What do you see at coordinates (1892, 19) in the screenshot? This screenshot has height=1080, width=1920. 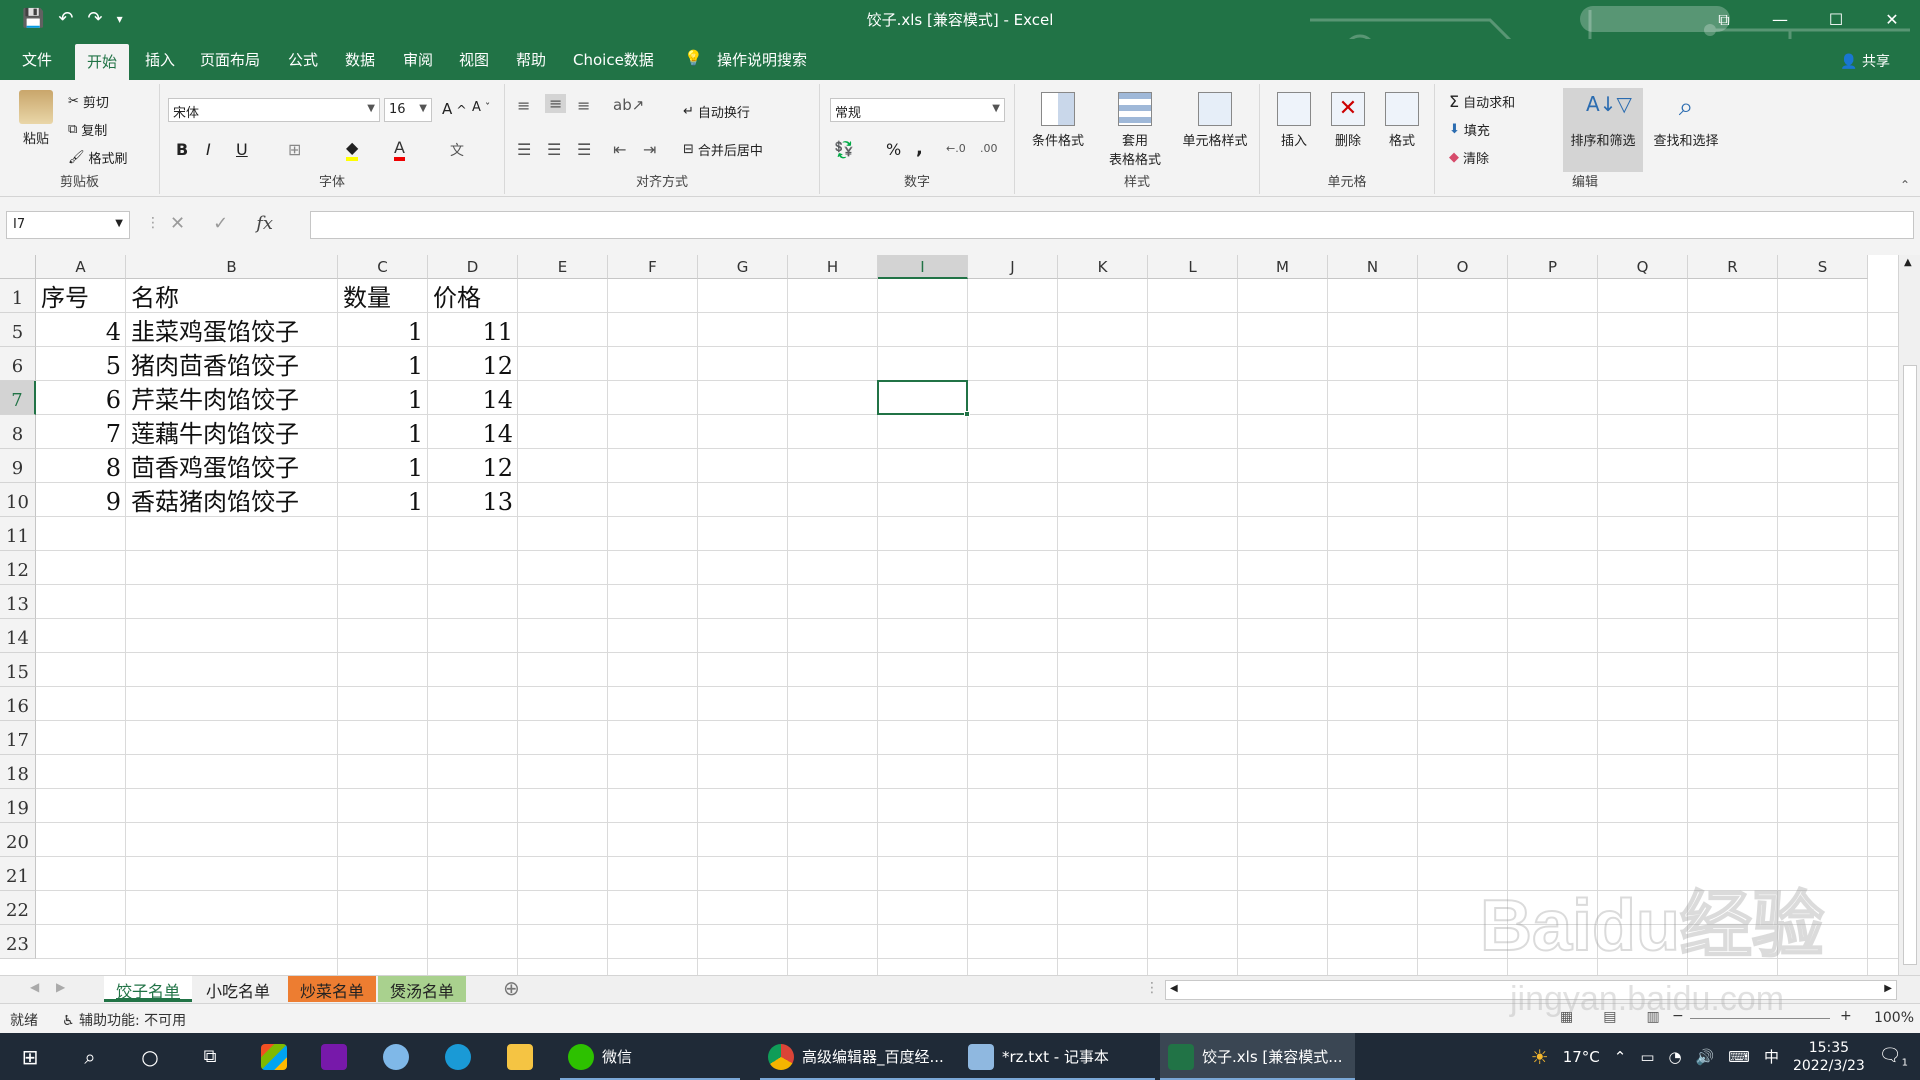 I see `close-button: ✕` at bounding box center [1892, 19].